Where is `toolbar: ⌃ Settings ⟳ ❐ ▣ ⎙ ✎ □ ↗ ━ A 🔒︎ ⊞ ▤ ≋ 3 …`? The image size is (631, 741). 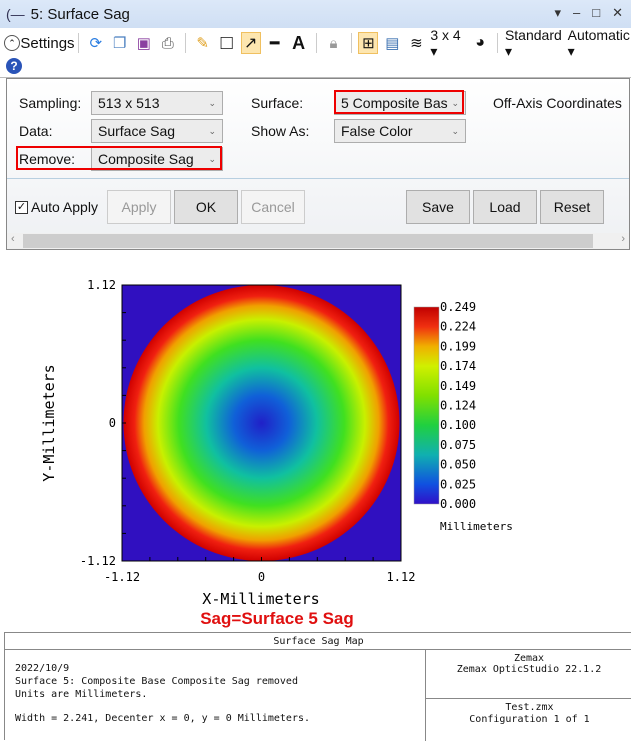
toolbar: ⌃ Settings ⟳ ❐ ▣ ⎙ ✎ □ ↗ ━ A 🔒︎ ⊞ ▤ ≋ 3 … is located at coordinates (315, 52).